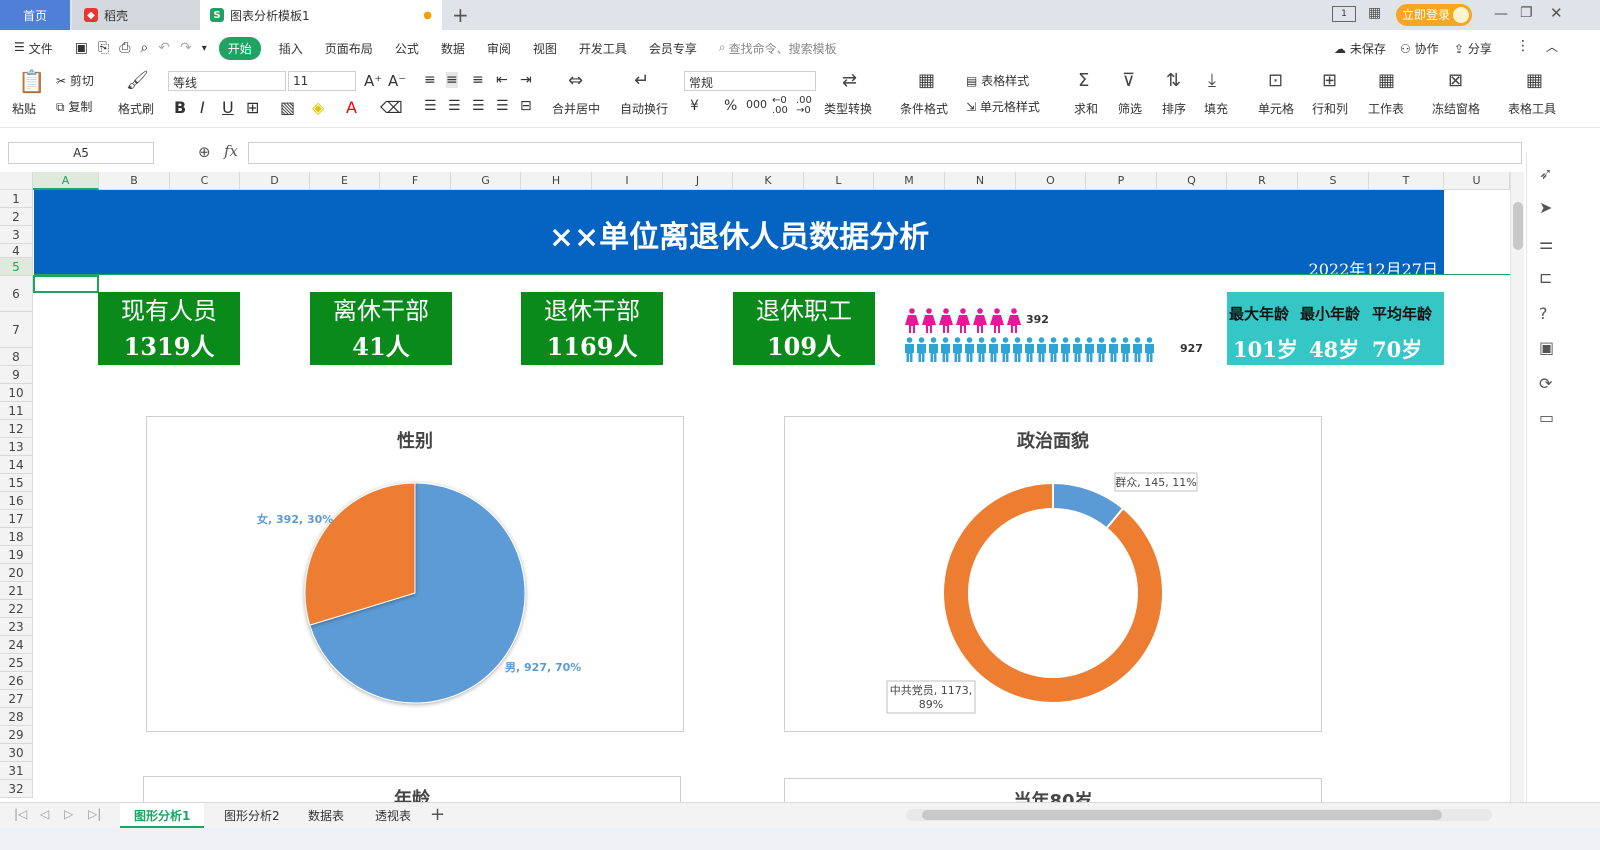  Describe the element at coordinates (66, 181) in the screenshot. I see `column-header-a: A` at that location.